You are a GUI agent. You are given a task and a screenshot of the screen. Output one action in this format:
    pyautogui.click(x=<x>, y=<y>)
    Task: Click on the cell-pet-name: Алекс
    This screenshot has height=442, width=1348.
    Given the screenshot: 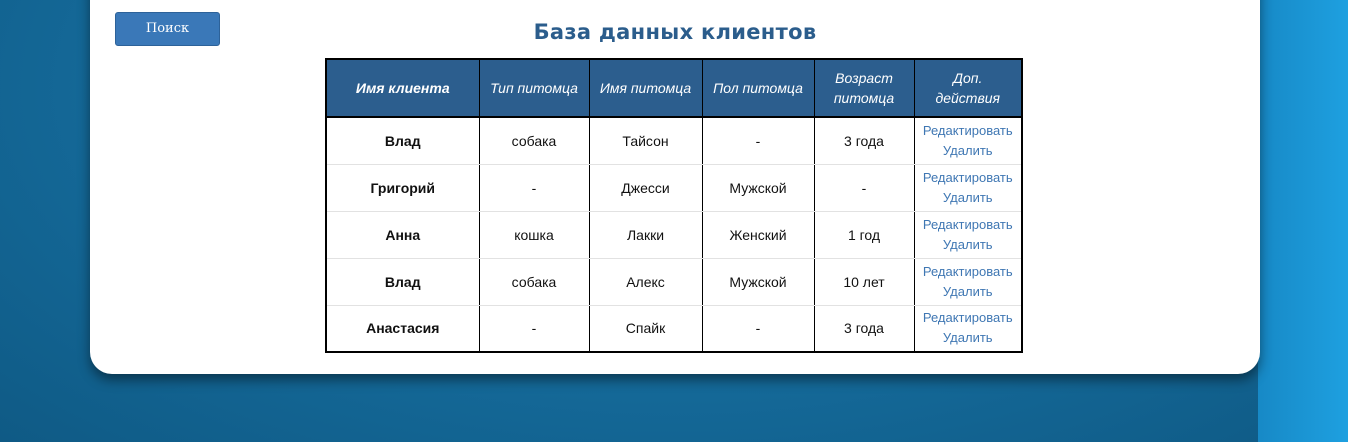 What is the action you would take?
    pyautogui.click(x=646, y=282)
    